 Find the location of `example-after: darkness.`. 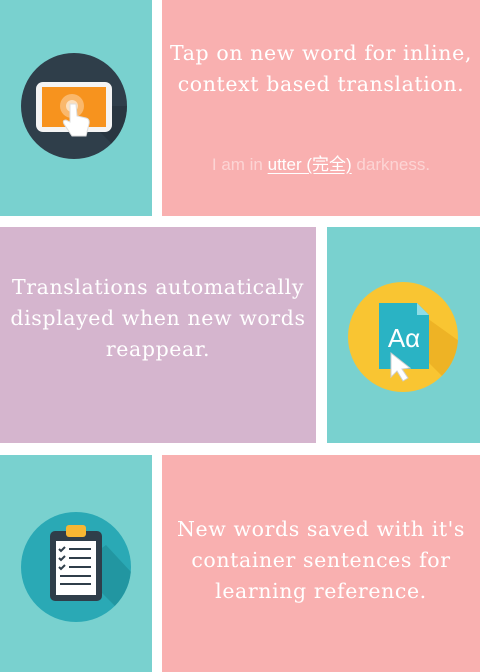

example-after: darkness. is located at coordinates (391, 164).